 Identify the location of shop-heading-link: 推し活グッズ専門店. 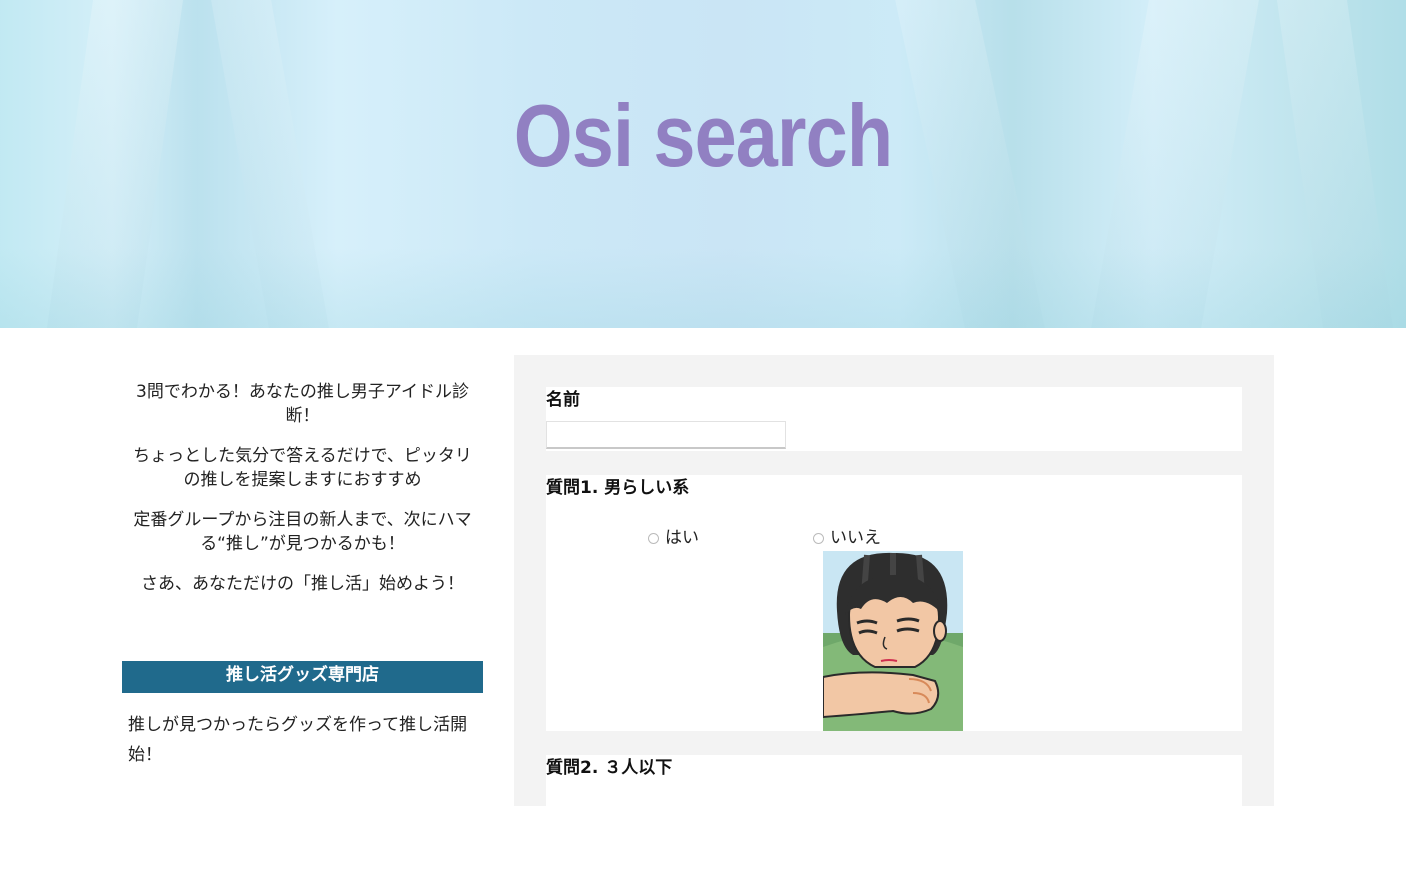
(302, 677).